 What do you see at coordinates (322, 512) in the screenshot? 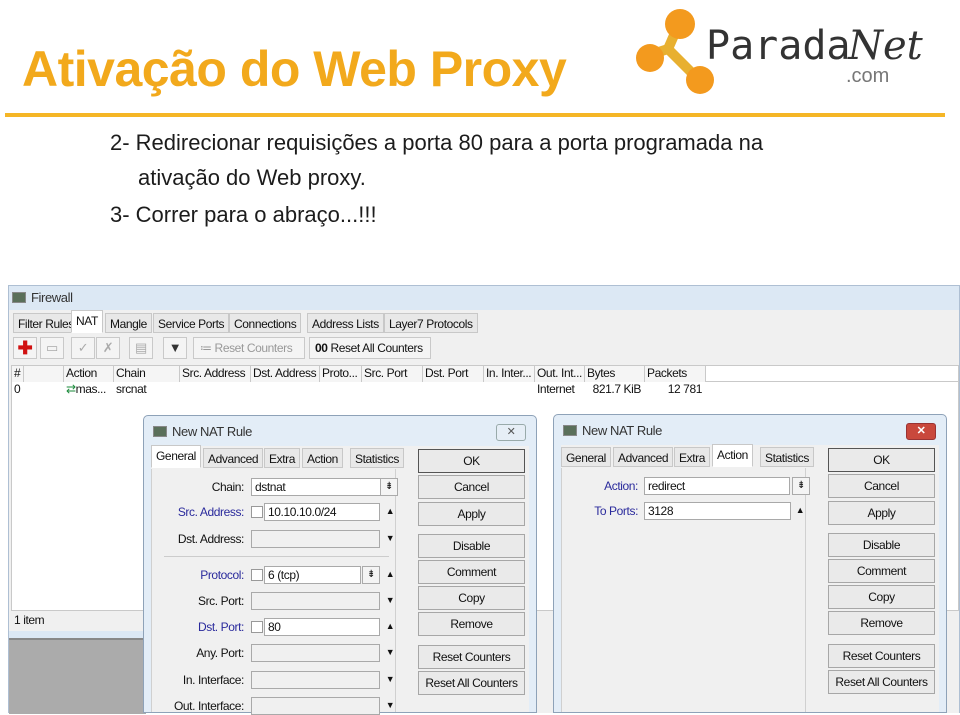
I see `src-address-input: 10.10.10.0/24` at bounding box center [322, 512].